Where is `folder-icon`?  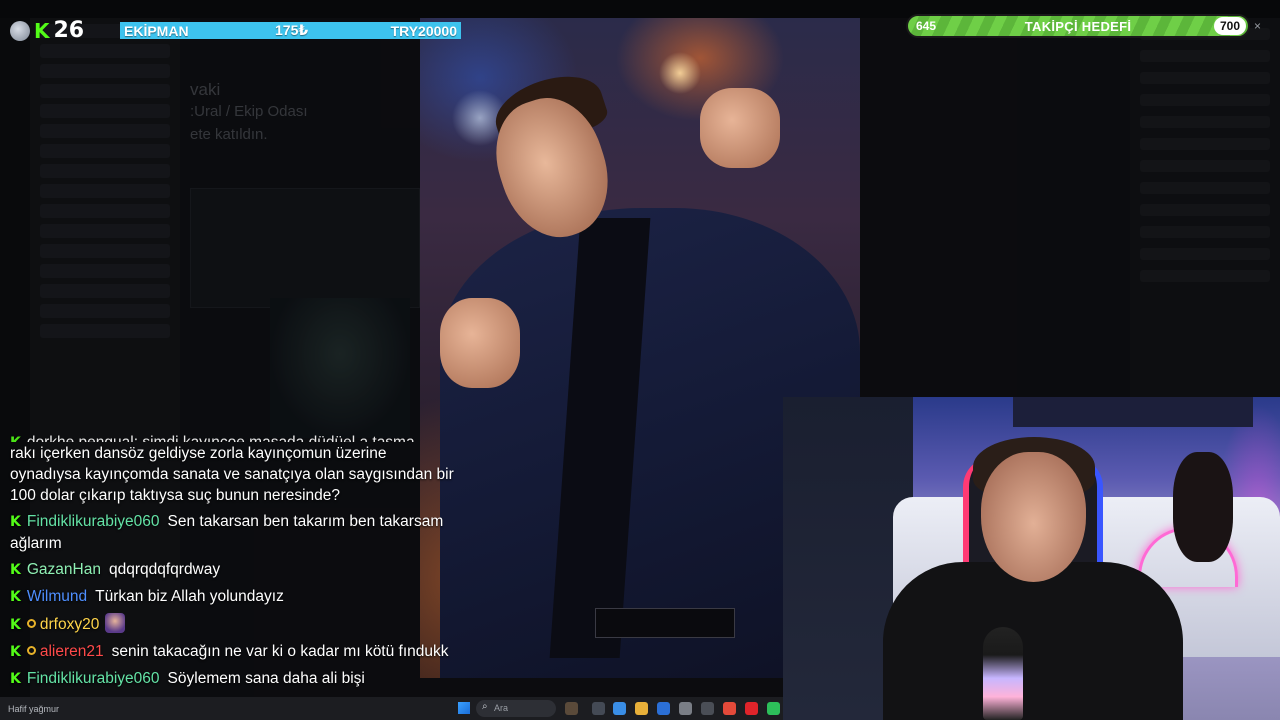 folder-icon is located at coordinates (641, 708).